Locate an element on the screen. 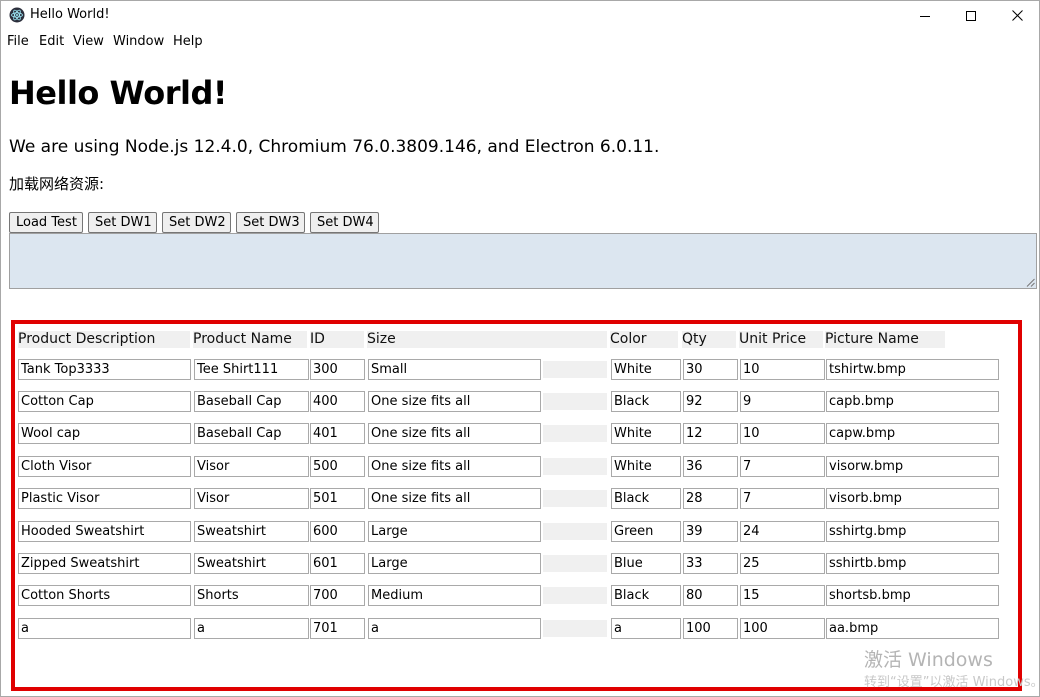 The height and width of the screenshot is (697, 1040). cell-description: Tank Top3333 is located at coordinates (104, 369).